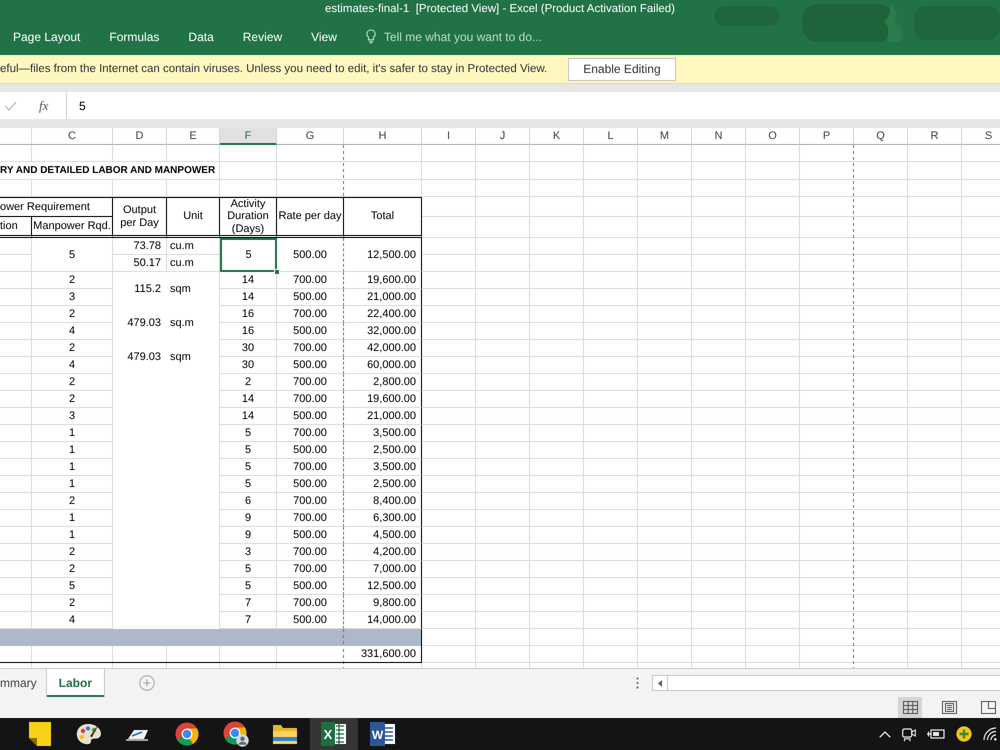 This screenshot has width=1000, height=750. What do you see at coordinates (72, 227) in the screenshot?
I see `table-header-cell: Manpower Rqd.` at bounding box center [72, 227].